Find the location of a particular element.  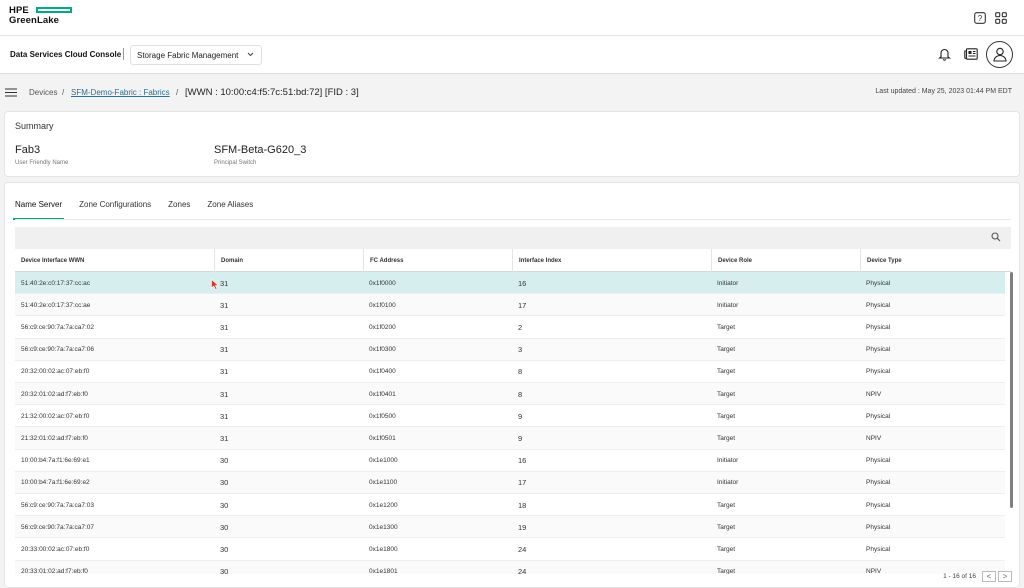

cell-wwn: 20:32:01:02:ad:f7:eb:f0 is located at coordinates (54, 394).